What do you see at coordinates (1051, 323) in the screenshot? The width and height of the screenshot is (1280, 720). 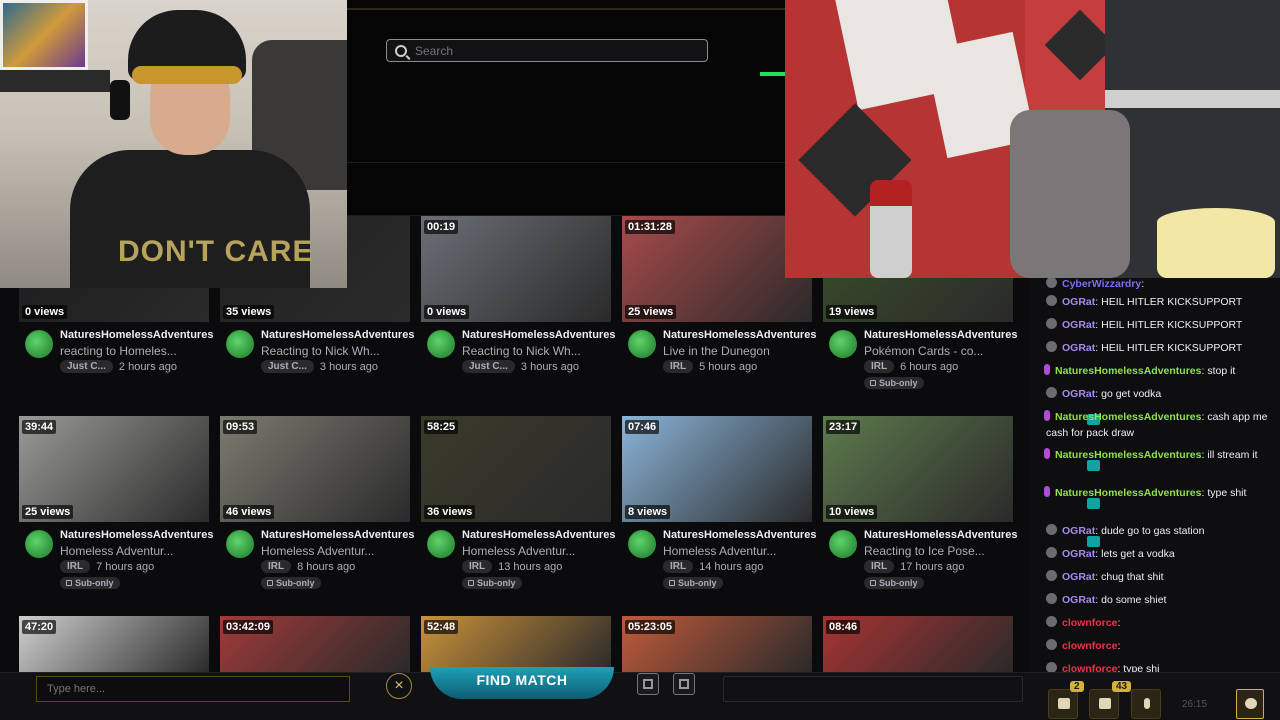 I see `user-badge-icon` at bounding box center [1051, 323].